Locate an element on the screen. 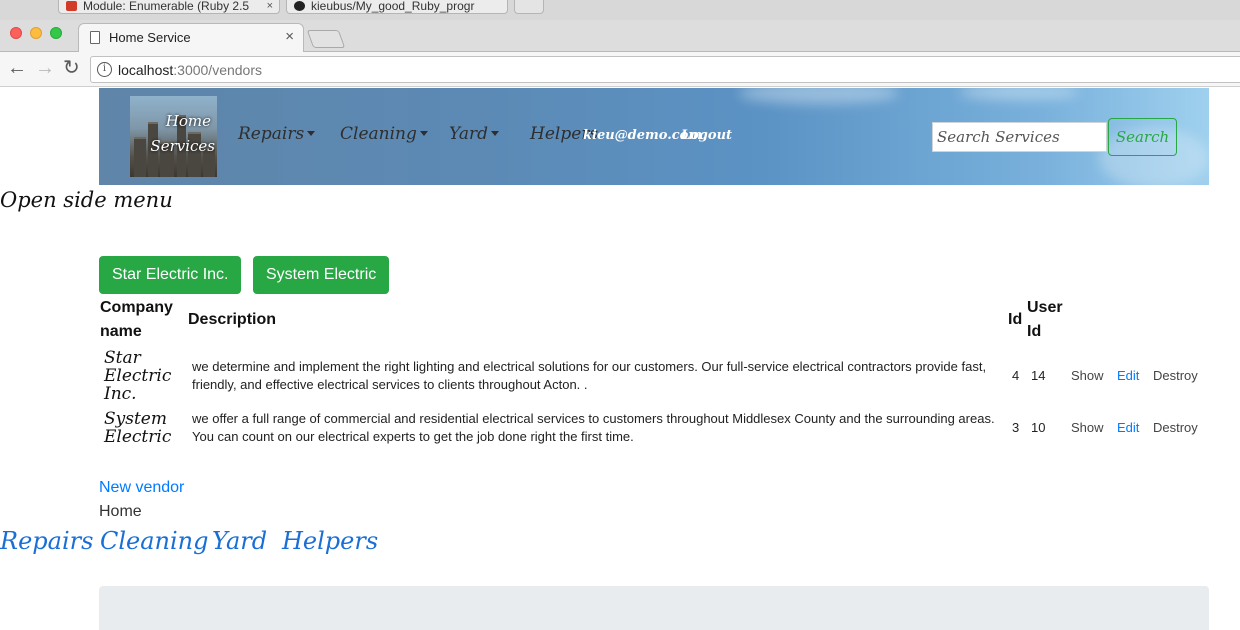 The image size is (1240, 630). window-zoom-button is located at coordinates (56, 33).